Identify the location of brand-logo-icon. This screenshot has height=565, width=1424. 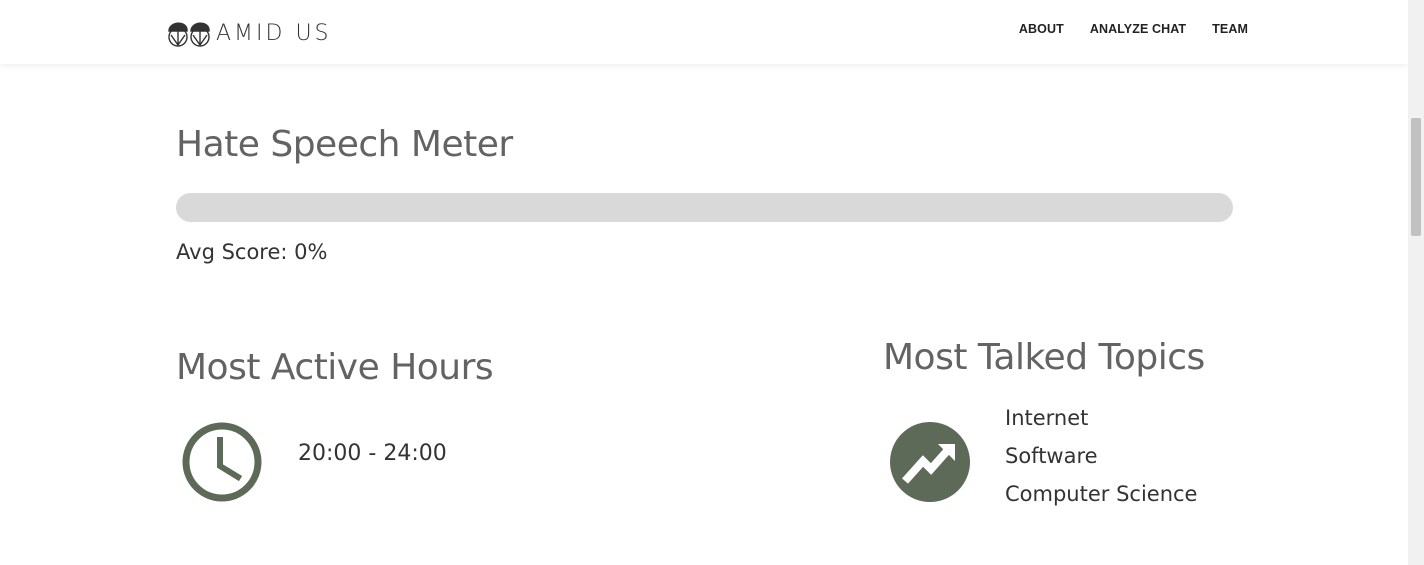
(189, 34).